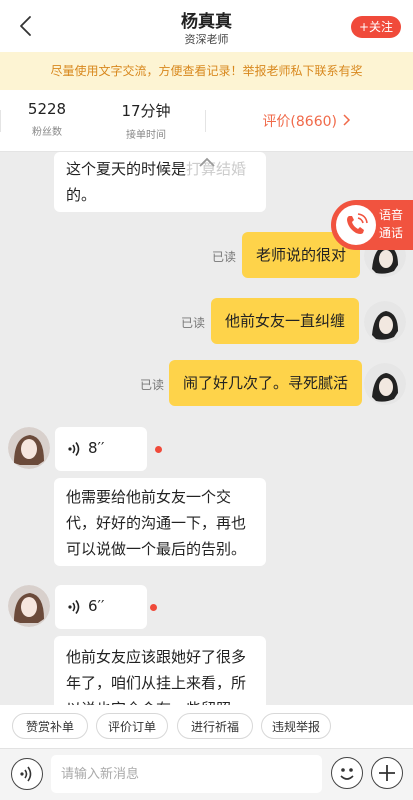  What do you see at coordinates (347, 120) in the screenshot?
I see `chevron-right-icon` at bounding box center [347, 120].